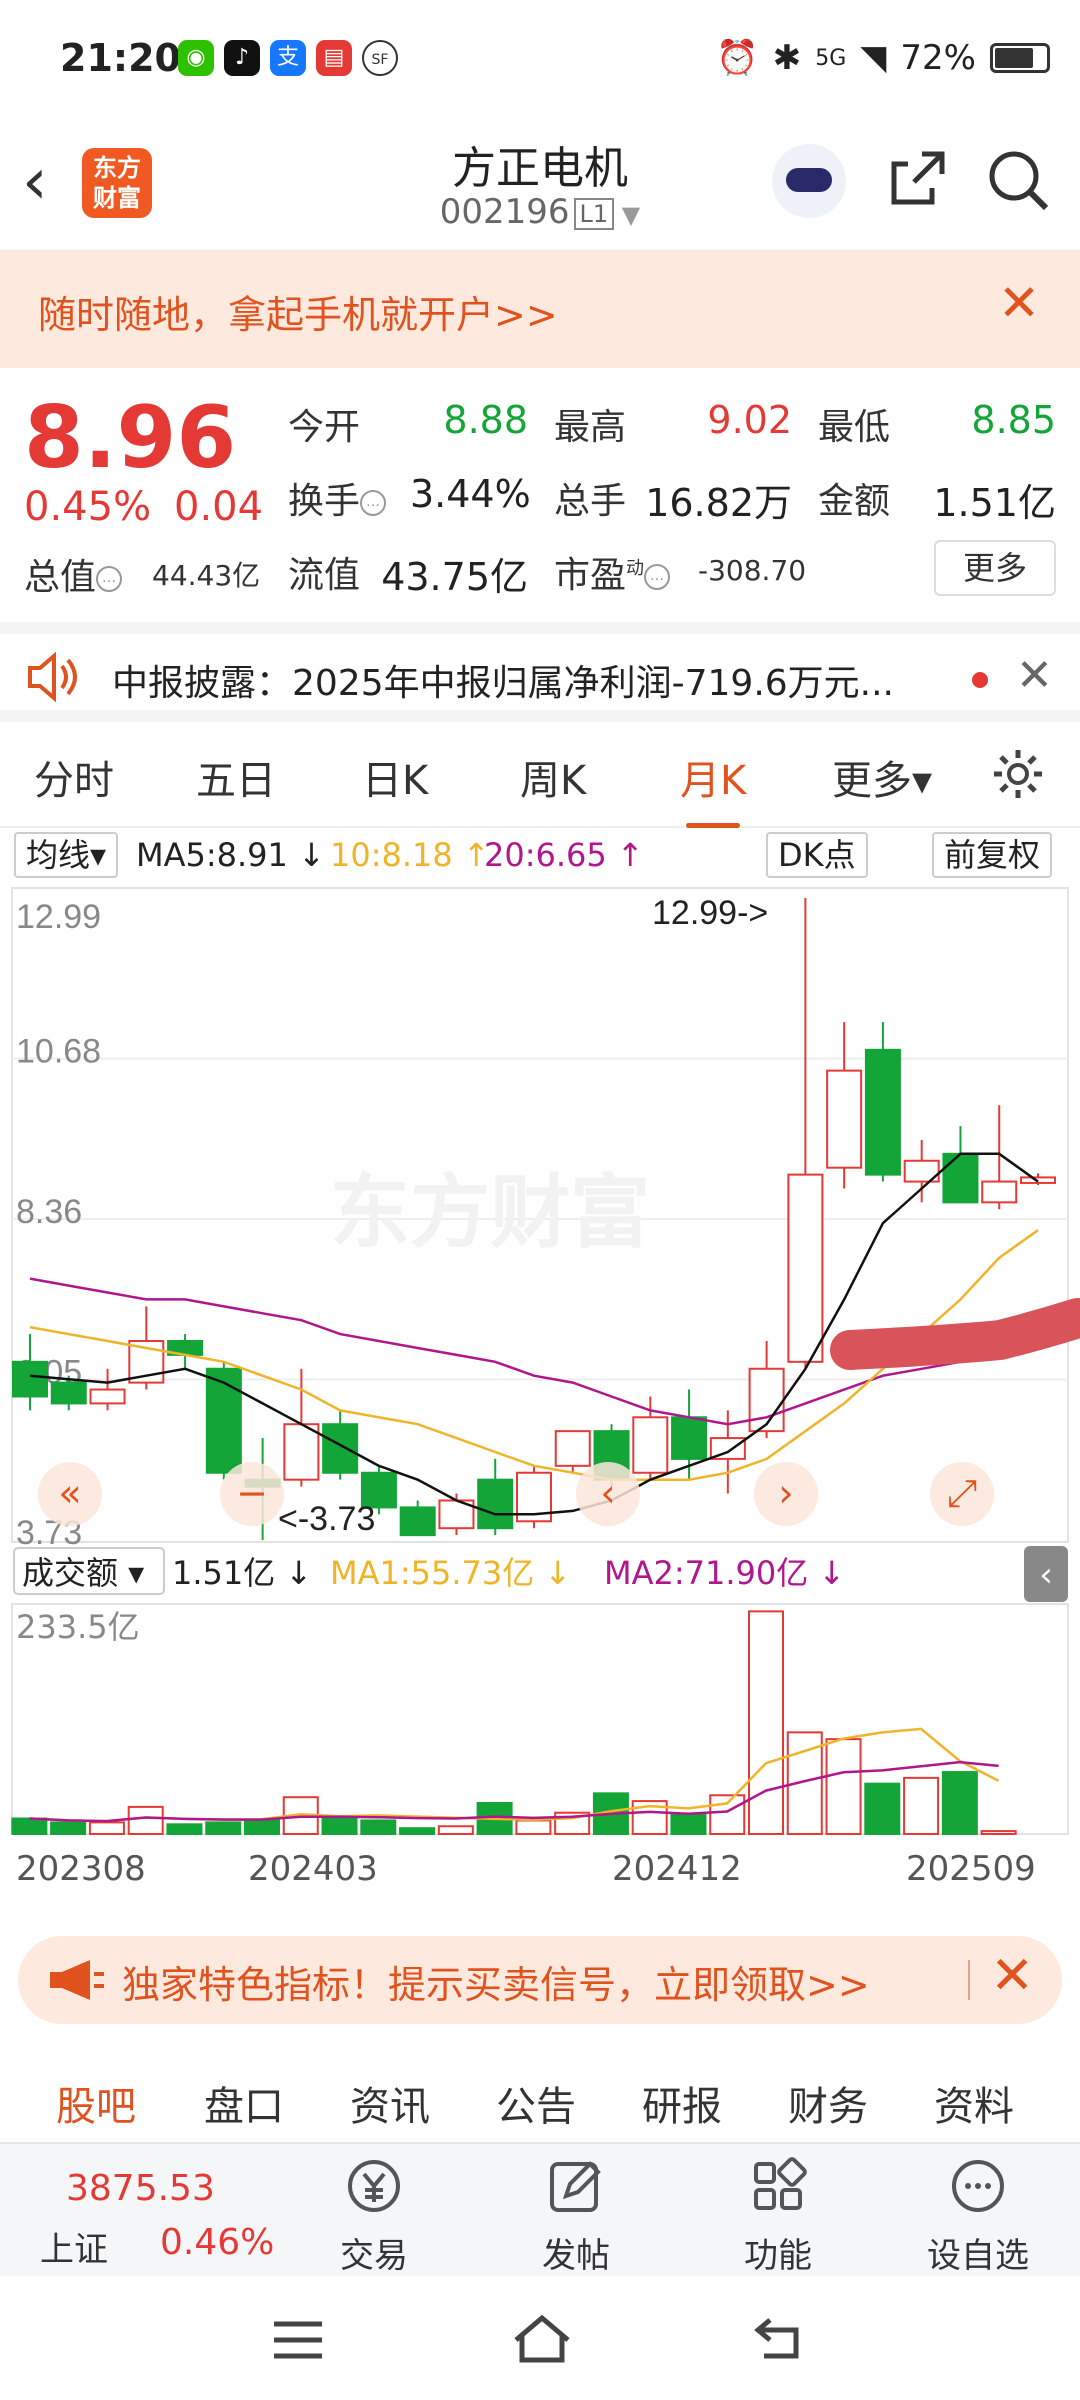 The width and height of the screenshot is (1080, 2400). I want to click on tab-daily-k: 日K, so click(395, 777).